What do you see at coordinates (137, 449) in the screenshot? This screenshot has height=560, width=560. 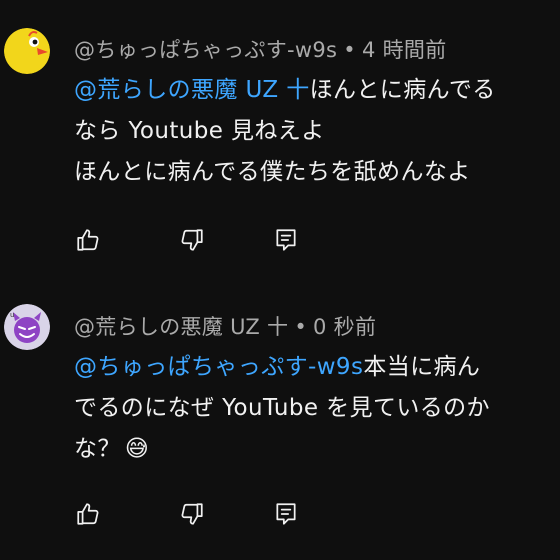 I see `sweat-smile-emoji: 😅` at bounding box center [137, 449].